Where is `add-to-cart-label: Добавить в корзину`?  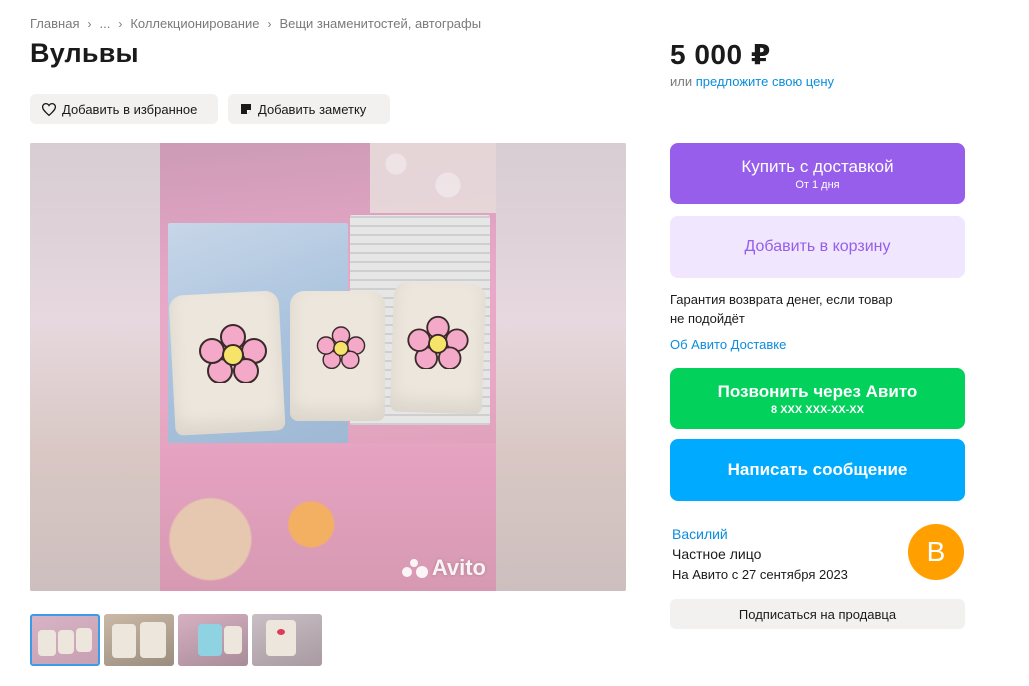 add-to-cart-label: Добавить в корзину is located at coordinates (817, 246).